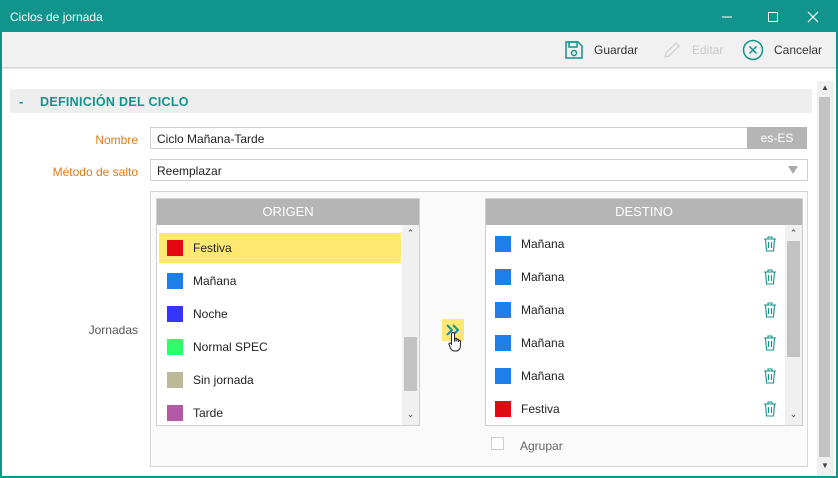  Describe the element at coordinates (419, 17) in the screenshot. I see `title-bar: Ciclos de jornada` at that location.